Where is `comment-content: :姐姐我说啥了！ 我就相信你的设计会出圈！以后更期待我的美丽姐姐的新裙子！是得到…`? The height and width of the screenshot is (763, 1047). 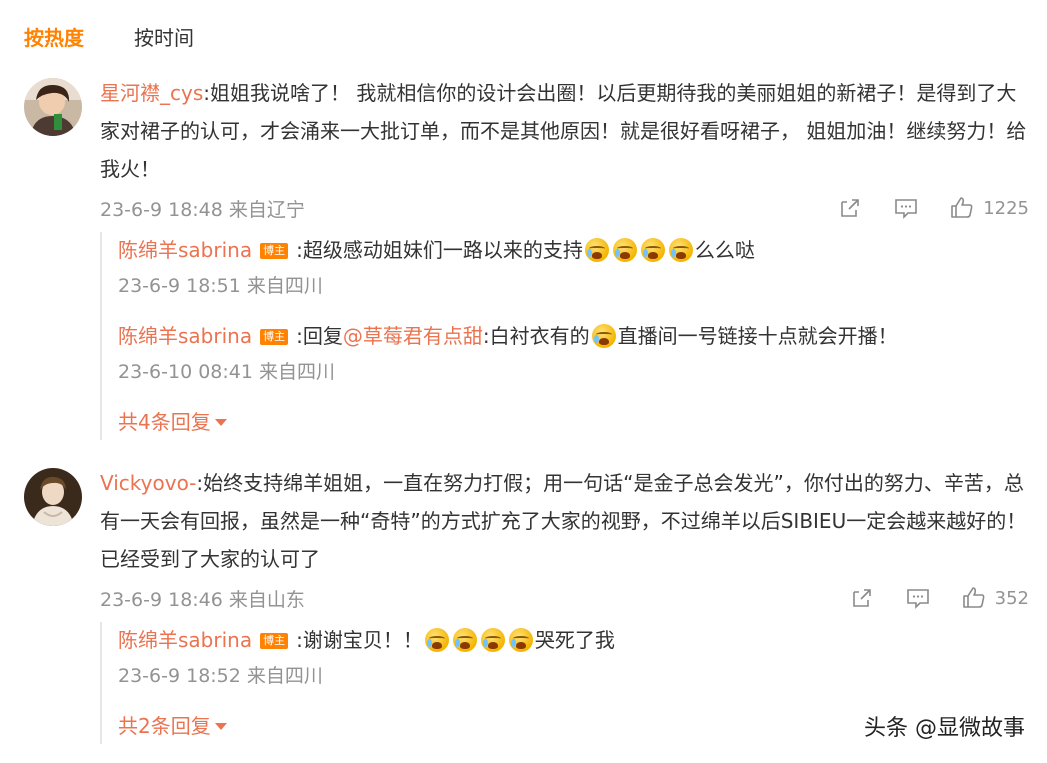
comment-content: :姐姐我说啥了！ 我就相信你的设计会出圈！以后更期待我的美丽姐姐的新裙子！是得到… is located at coordinates (563, 131).